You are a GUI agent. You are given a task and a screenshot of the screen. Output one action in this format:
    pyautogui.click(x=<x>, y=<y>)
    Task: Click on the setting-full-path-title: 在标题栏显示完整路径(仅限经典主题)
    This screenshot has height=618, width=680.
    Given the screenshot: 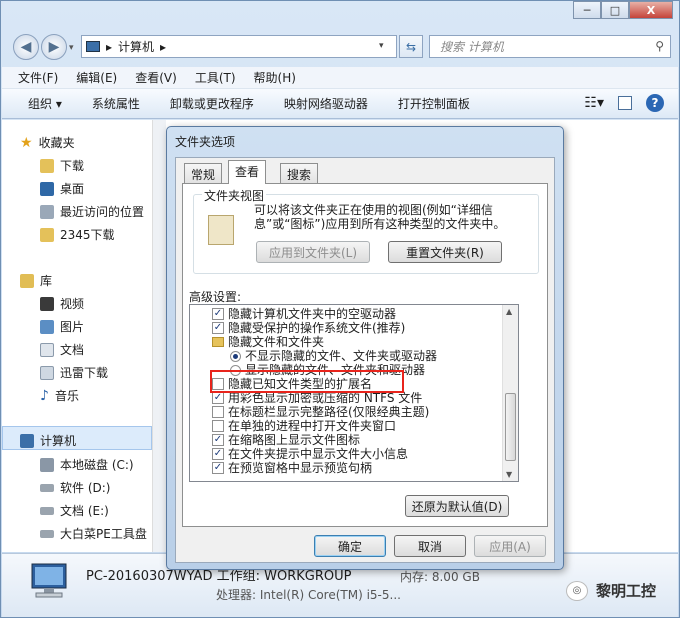 What is the action you would take?
    pyautogui.click(x=320, y=412)
    